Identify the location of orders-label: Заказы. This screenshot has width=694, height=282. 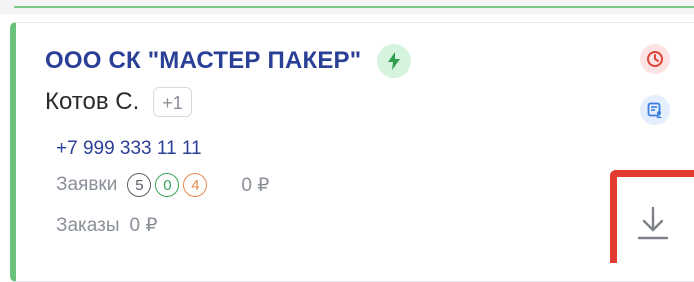
(88, 225).